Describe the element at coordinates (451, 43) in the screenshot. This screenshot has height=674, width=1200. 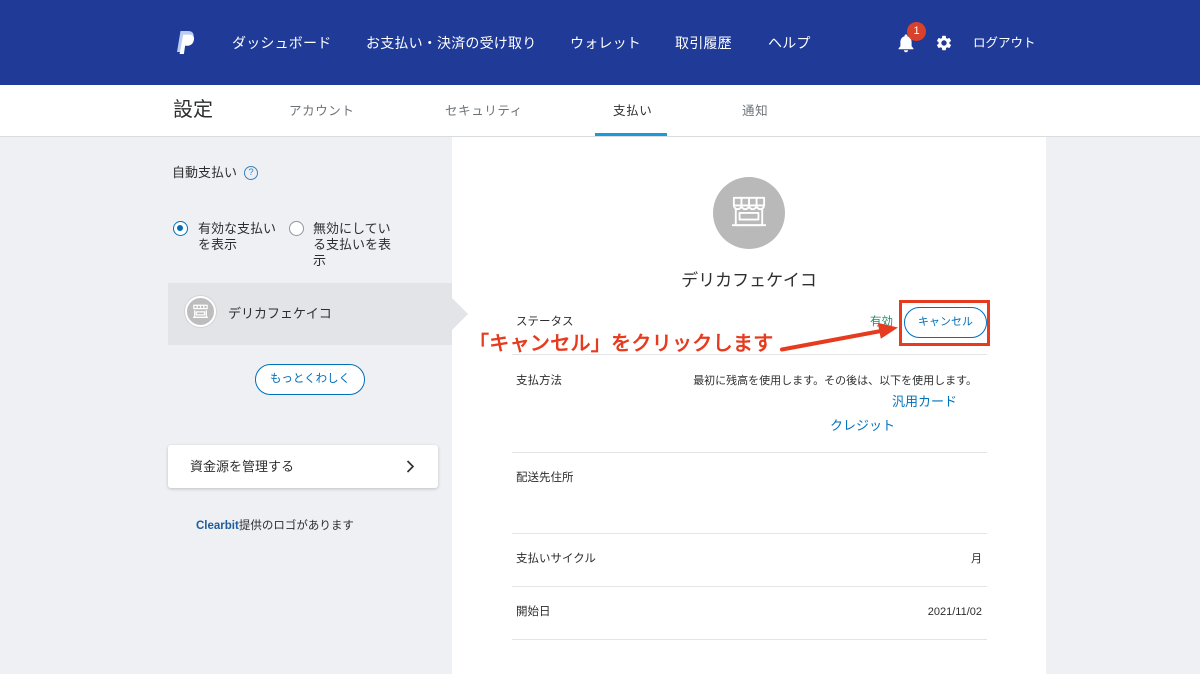
I see `nav-payments: お支払い・決済の受け取り` at that location.